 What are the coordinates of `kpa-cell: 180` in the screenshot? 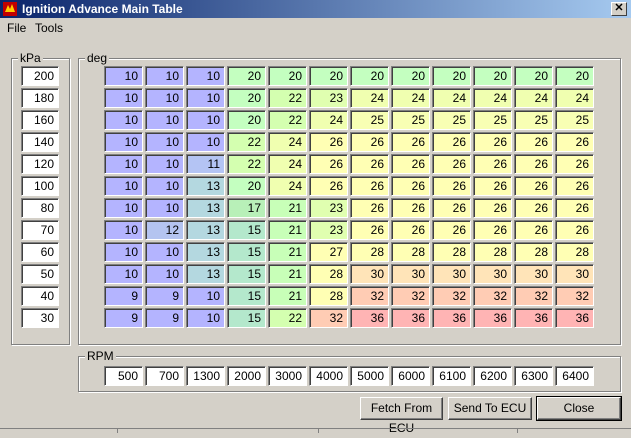 It's located at (40, 98).